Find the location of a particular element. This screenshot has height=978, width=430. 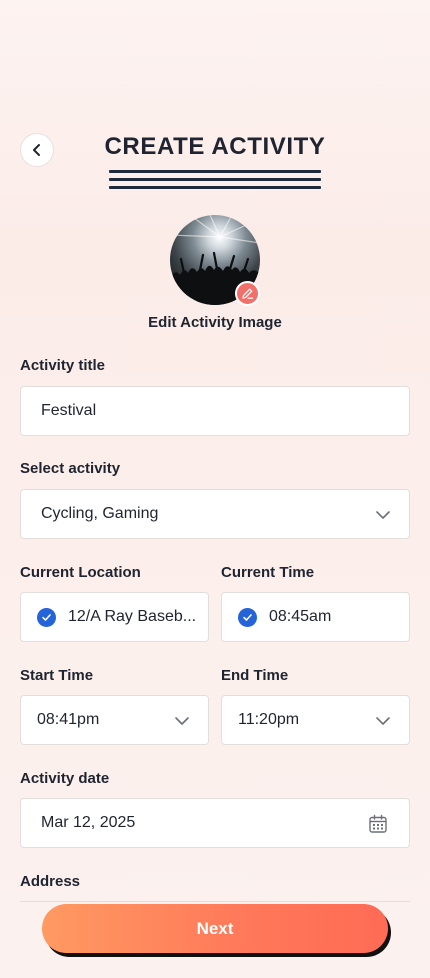

activity-date-label: Activity date is located at coordinates (65, 778).